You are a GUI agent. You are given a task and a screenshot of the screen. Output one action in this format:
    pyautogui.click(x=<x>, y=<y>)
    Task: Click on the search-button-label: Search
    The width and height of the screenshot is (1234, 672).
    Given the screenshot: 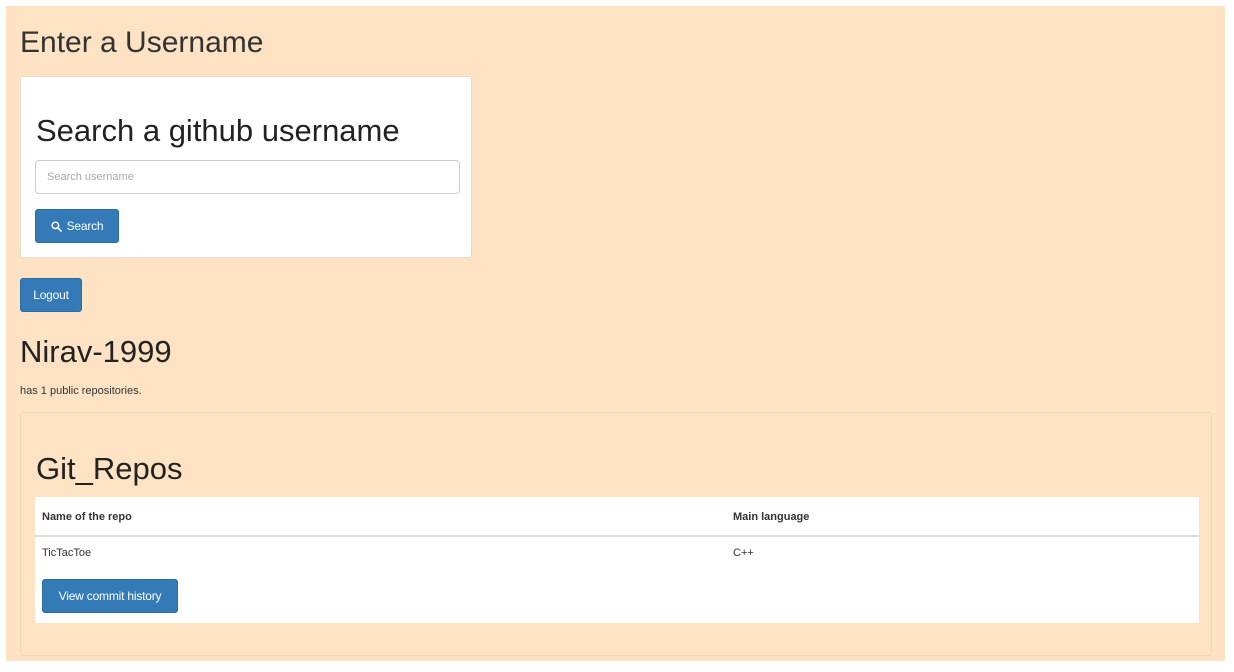 What is the action you would take?
    pyautogui.click(x=85, y=226)
    